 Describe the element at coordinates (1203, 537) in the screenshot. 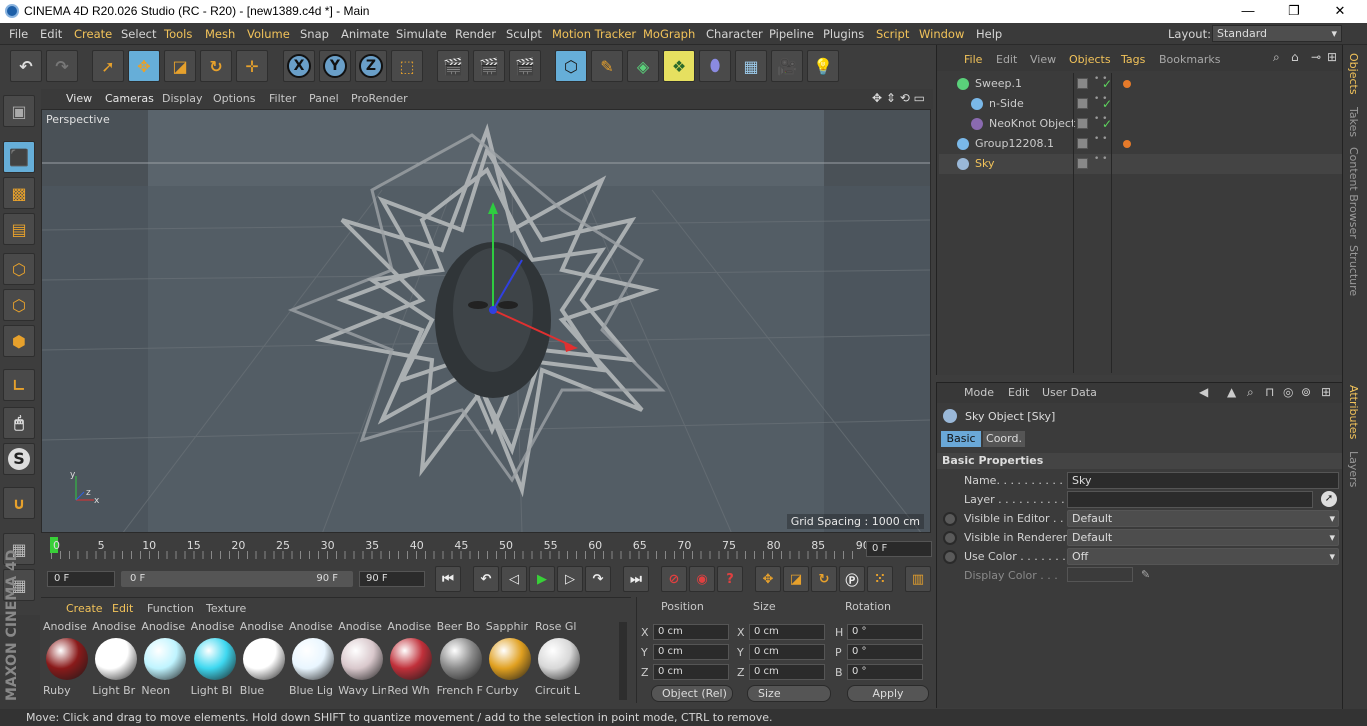

I see `attribute-value-drop: Default` at that location.